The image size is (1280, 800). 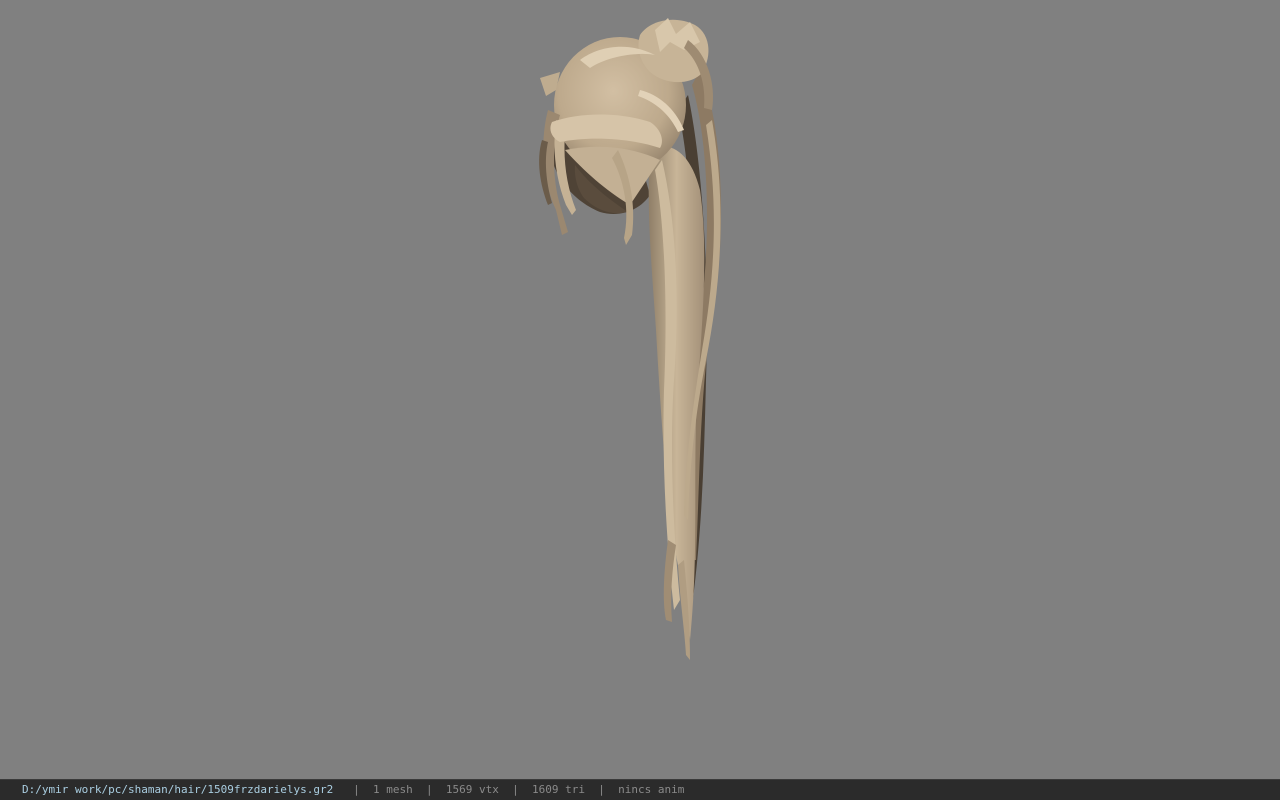 What do you see at coordinates (651, 789) in the screenshot?
I see `anim-status: nincs anim` at bounding box center [651, 789].